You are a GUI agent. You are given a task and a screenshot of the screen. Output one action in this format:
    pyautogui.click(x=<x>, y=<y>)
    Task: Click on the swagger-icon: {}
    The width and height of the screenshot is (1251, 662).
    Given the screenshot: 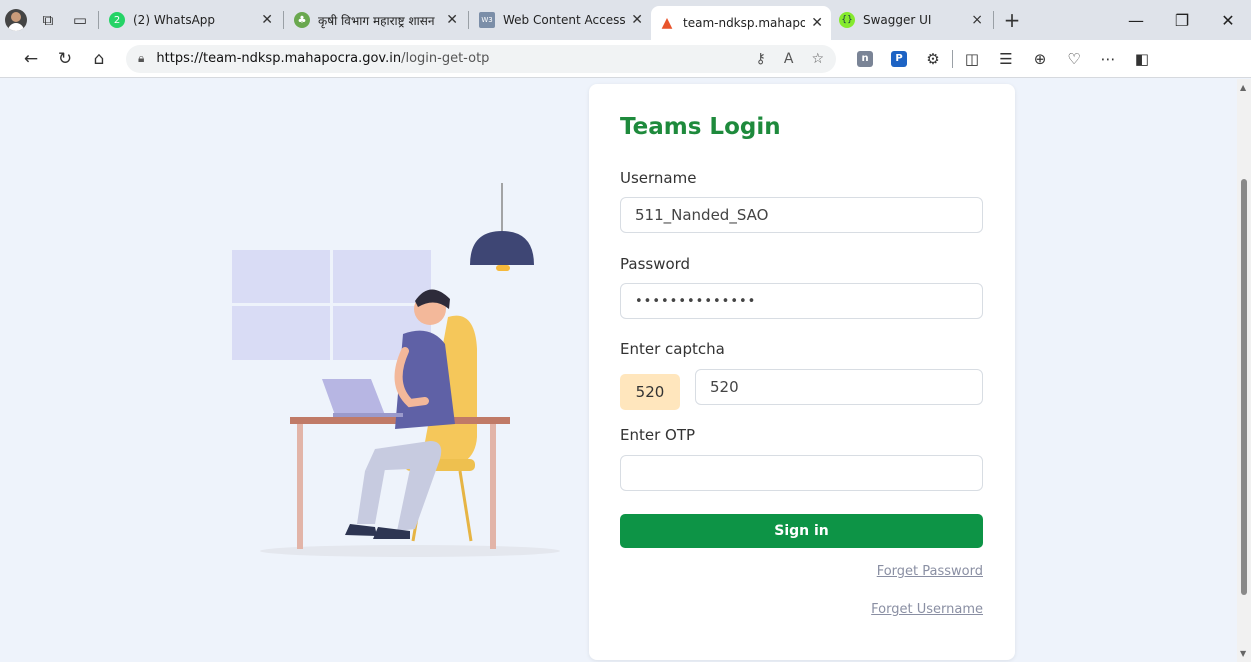 What is the action you would take?
    pyautogui.click(x=847, y=20)
    